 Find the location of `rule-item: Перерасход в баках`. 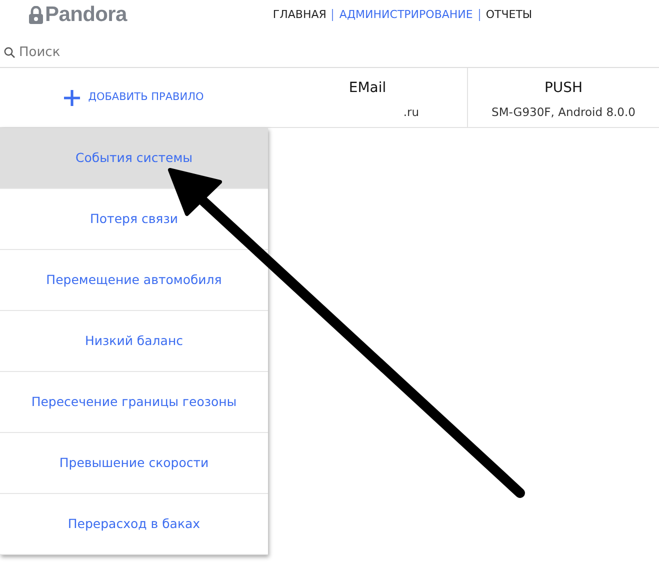

rule-item: Перерасход в баках is located at coordinates (134, 524).